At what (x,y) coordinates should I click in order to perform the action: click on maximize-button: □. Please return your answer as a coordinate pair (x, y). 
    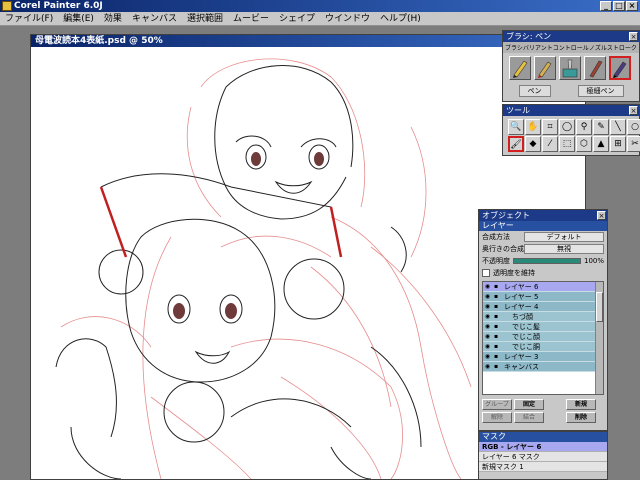
    Looking at the image, I should click on (619, 6).